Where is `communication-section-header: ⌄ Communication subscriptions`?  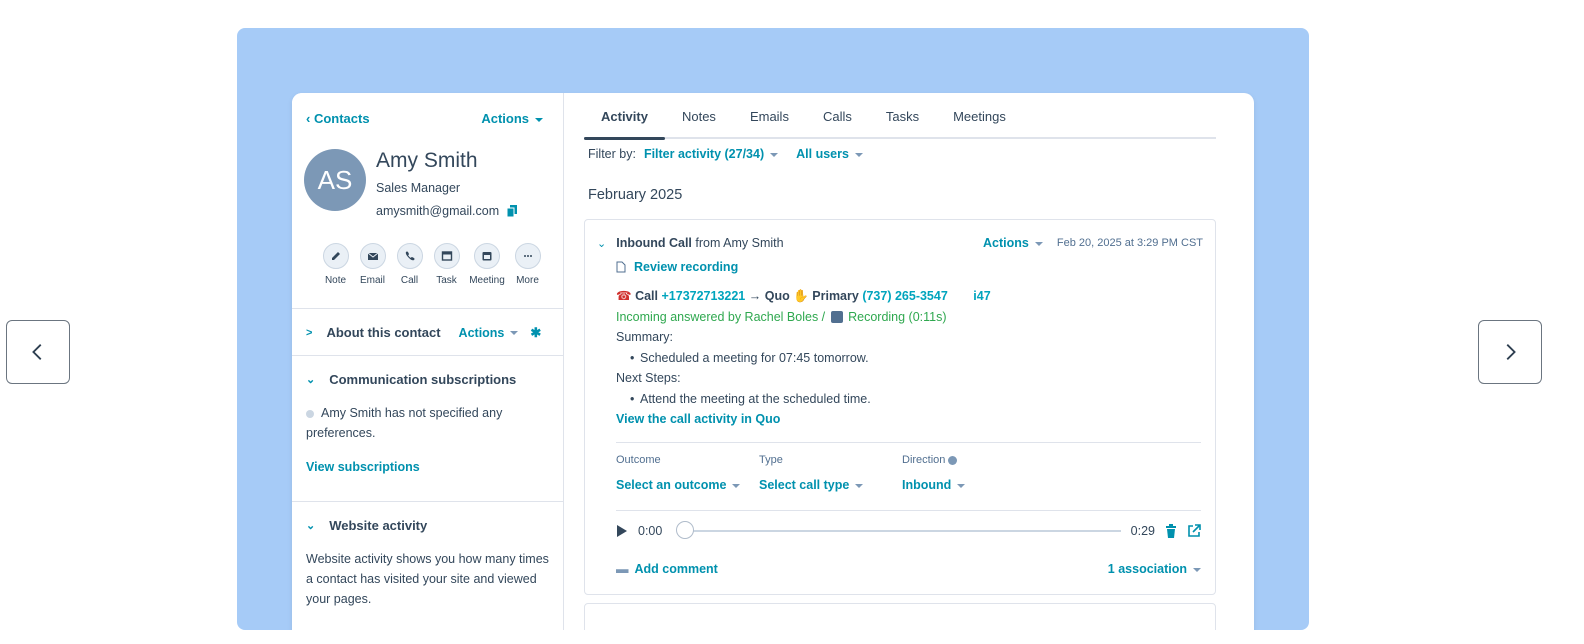 communication-section-header: ⌄ Communication subscriptions is located at coordinates (428, 379).